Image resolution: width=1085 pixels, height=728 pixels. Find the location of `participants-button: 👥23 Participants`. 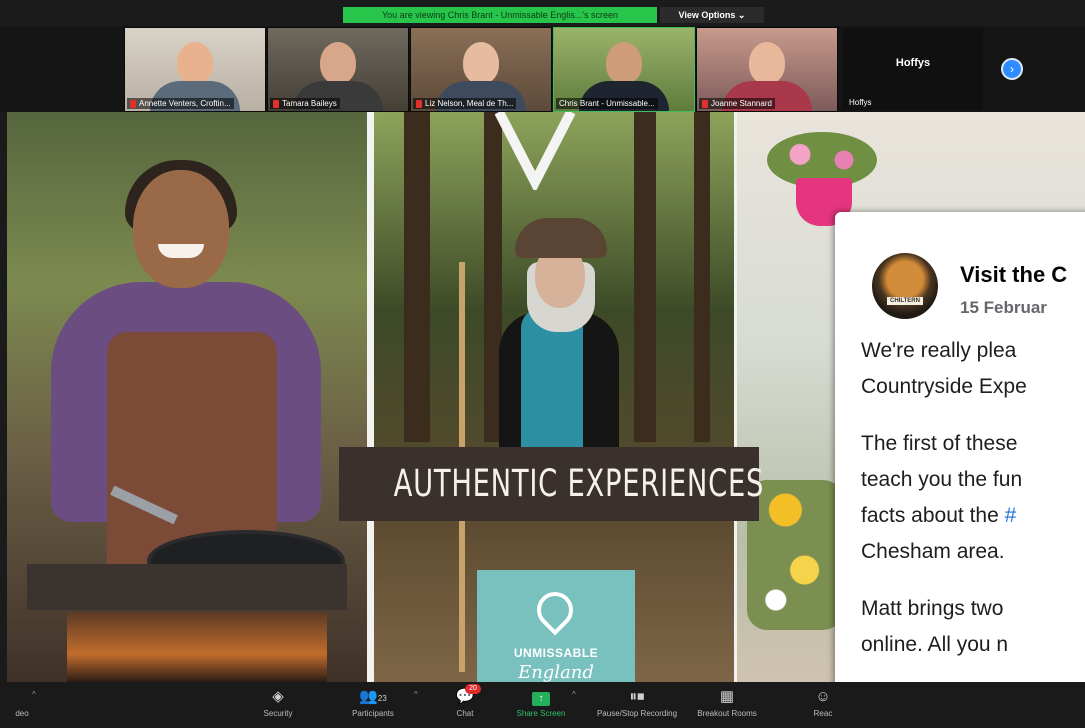

participants-button: 👥23 Participants is located at coordinates (373, 705).